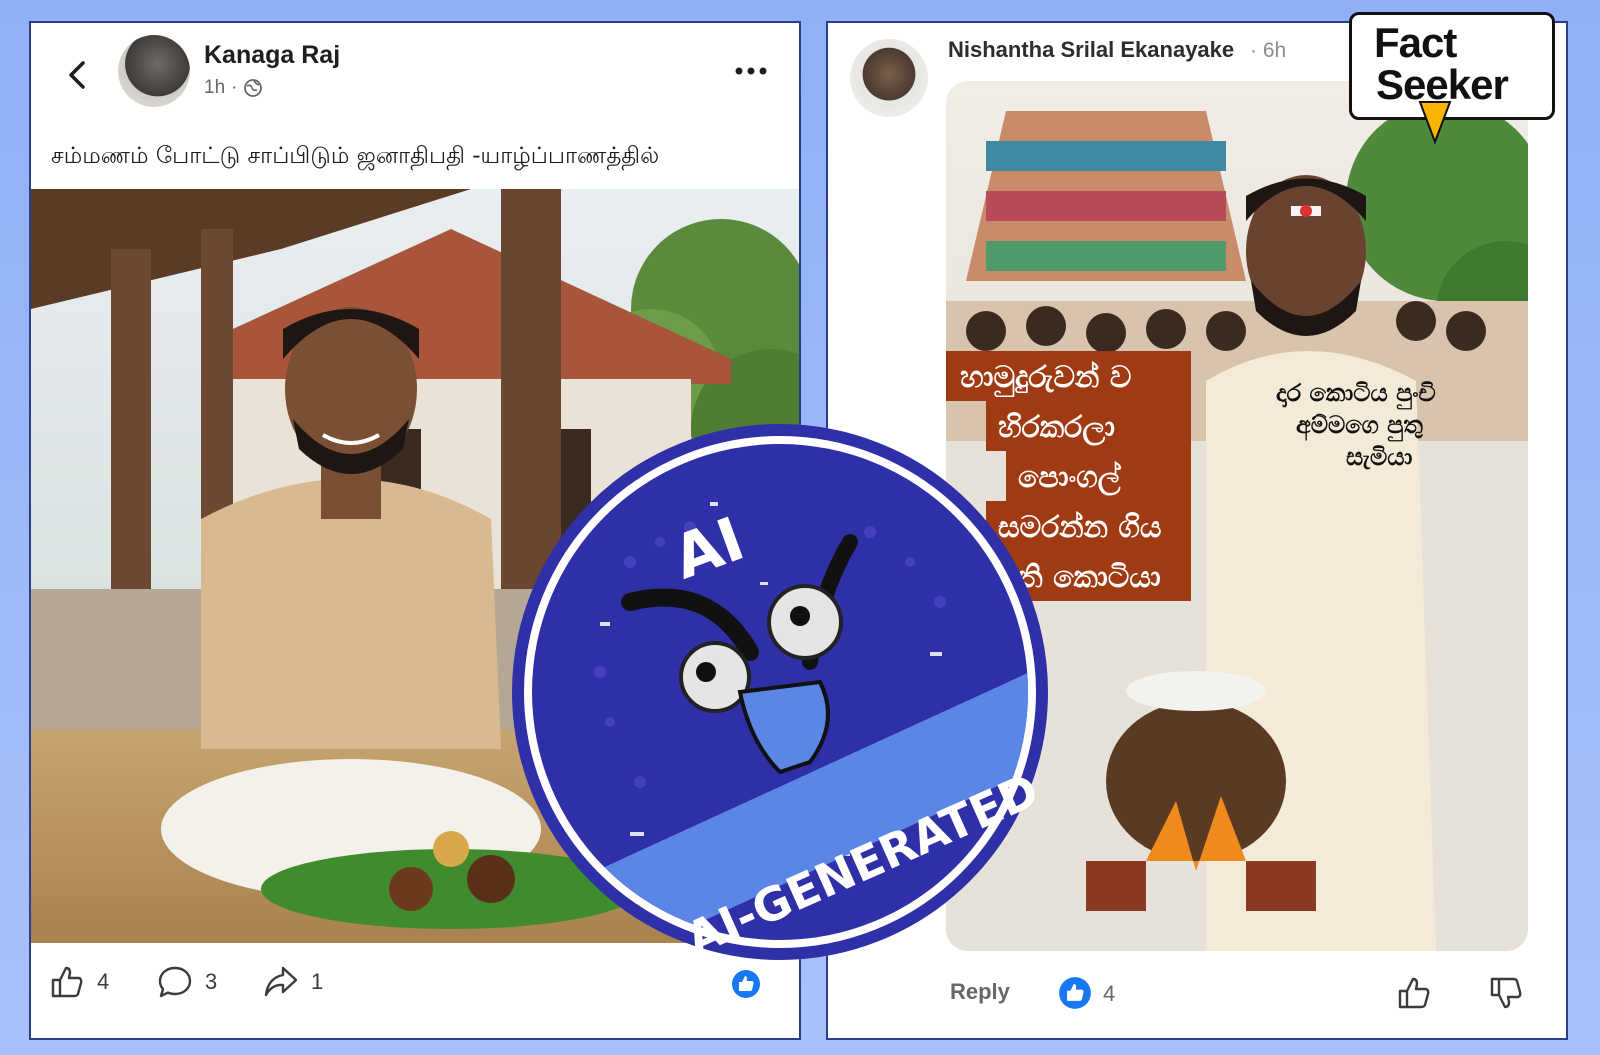  I want to click on beak-icon, so click(1435, 122).